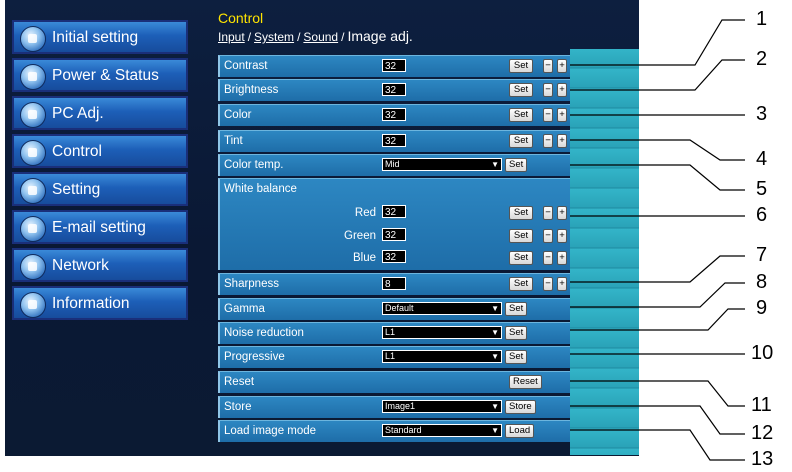 This screenshot has width=792, height=472. I want to click on tint-plus-button: +, so click(562, 141).